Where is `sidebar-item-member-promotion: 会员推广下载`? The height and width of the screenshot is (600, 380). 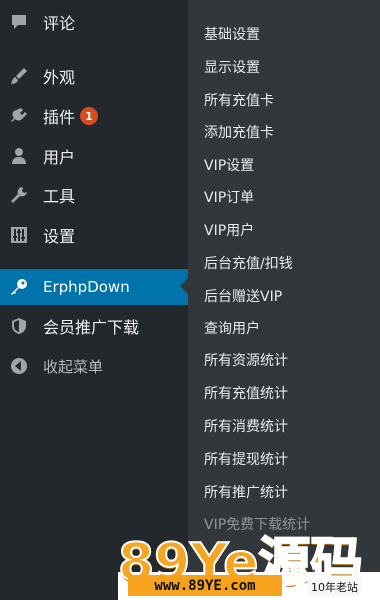
sidebar-item-member-promotion: 会员推广下载 is located at coordinates (94, 326).